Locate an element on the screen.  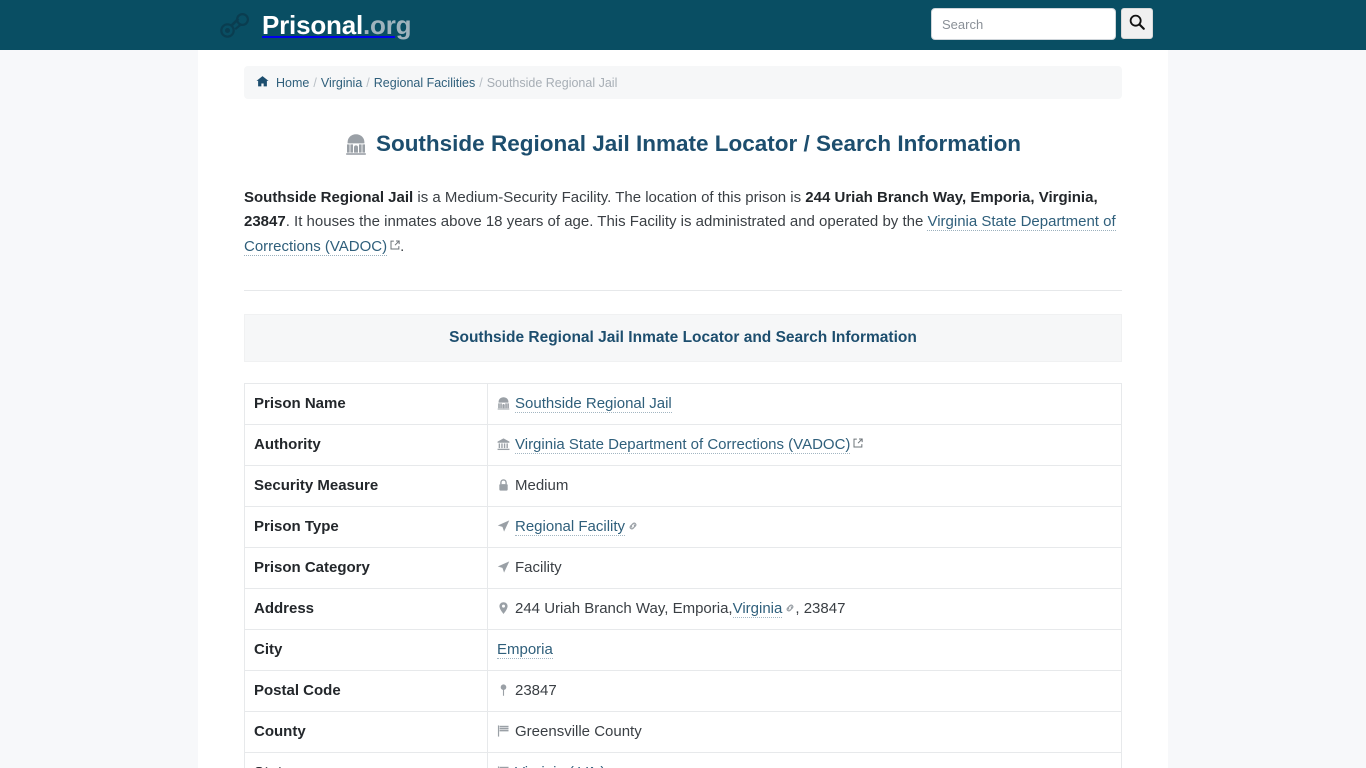
row-value: Medium is located at coordinates (804, 485).